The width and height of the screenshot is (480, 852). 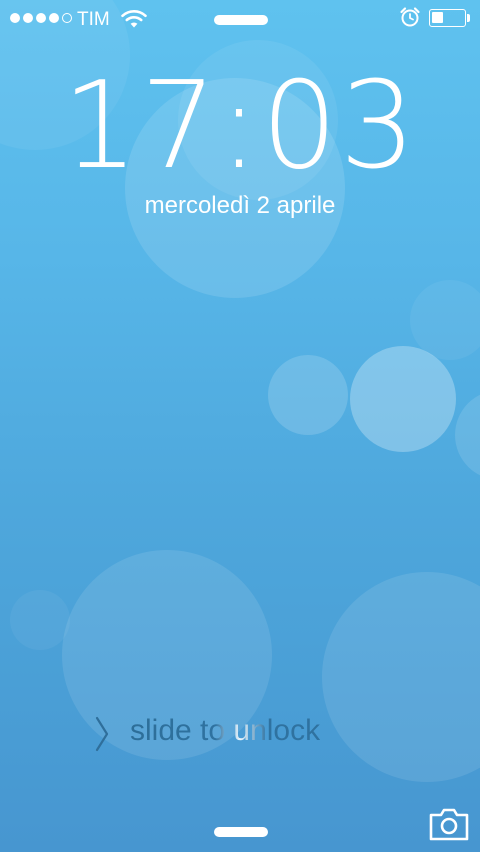 What do you see at coordinates (240, 126) in the screenshot?
I see `lock-screen-time: 17:03` at bounding box center [240, 126].